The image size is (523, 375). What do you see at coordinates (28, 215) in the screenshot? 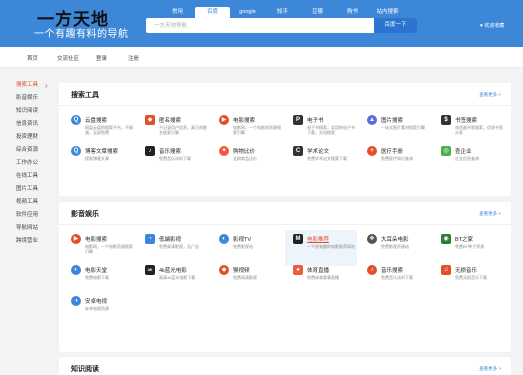
I see `sidebar-item-10: 软件应用` at bounding box center [28, 215].